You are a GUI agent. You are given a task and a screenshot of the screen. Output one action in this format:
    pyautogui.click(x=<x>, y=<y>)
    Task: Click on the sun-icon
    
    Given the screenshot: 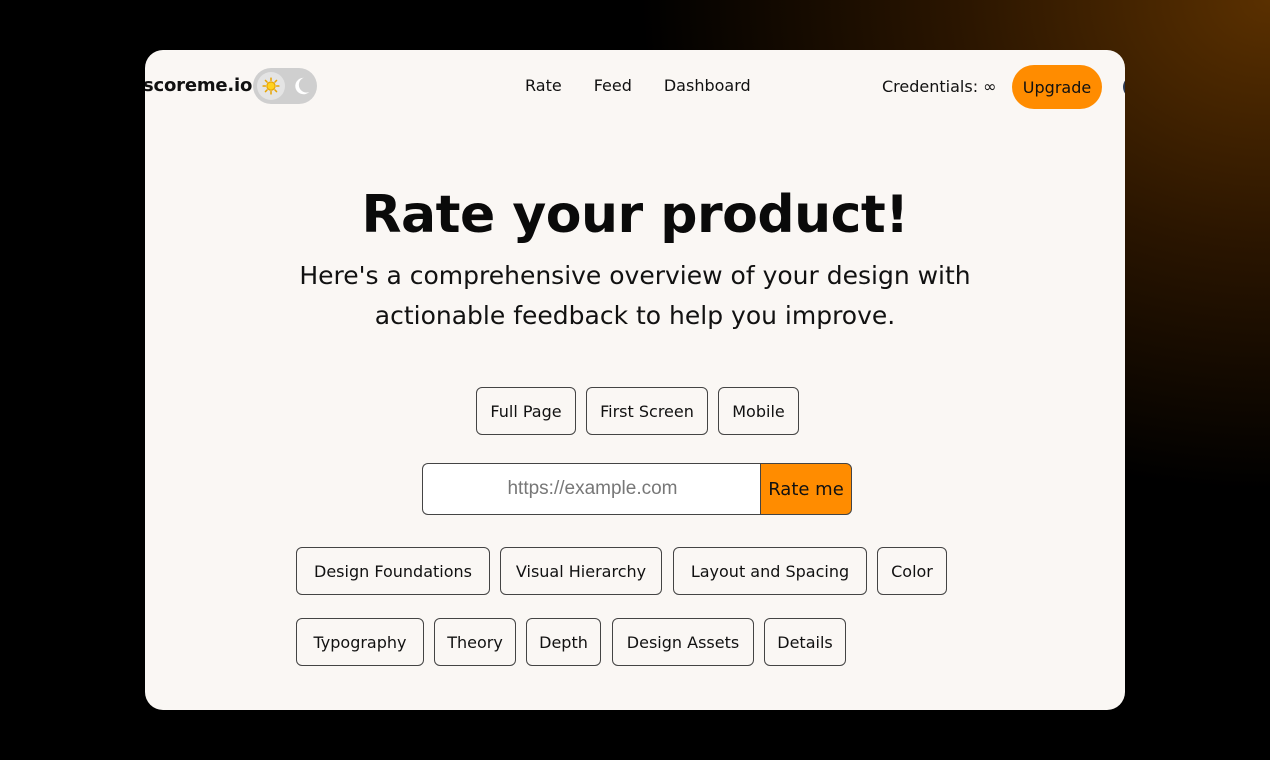 What is the action you would take?
    pyautogui.click(x=271, y=86)
    